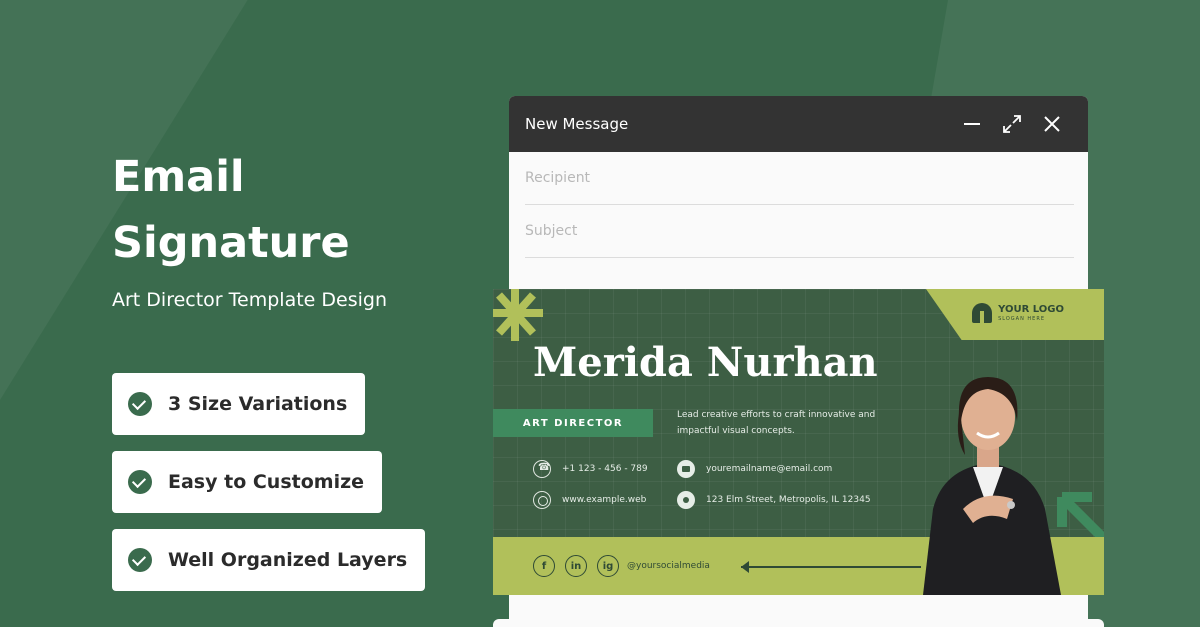 The image size is (1200, 627). What do you see at coordinates (266, 482) in the screenshot?
I see `feature-label: Easy to Customize` at bounding box center [266, 482].